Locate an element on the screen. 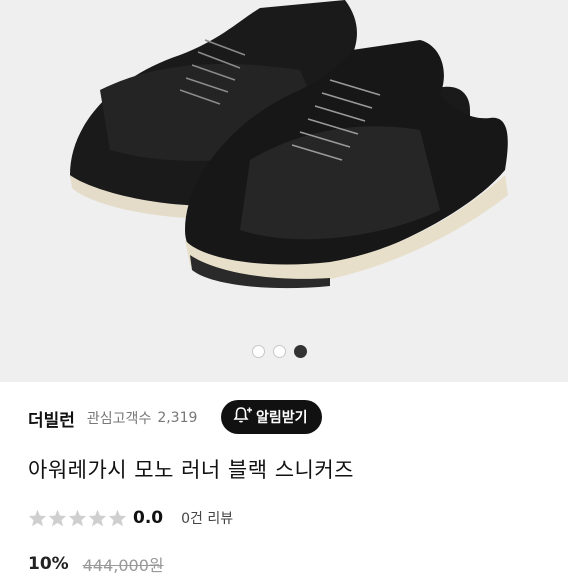  rating-row: 0.0 0건 리뷰 is located at coordinates (130, 518).